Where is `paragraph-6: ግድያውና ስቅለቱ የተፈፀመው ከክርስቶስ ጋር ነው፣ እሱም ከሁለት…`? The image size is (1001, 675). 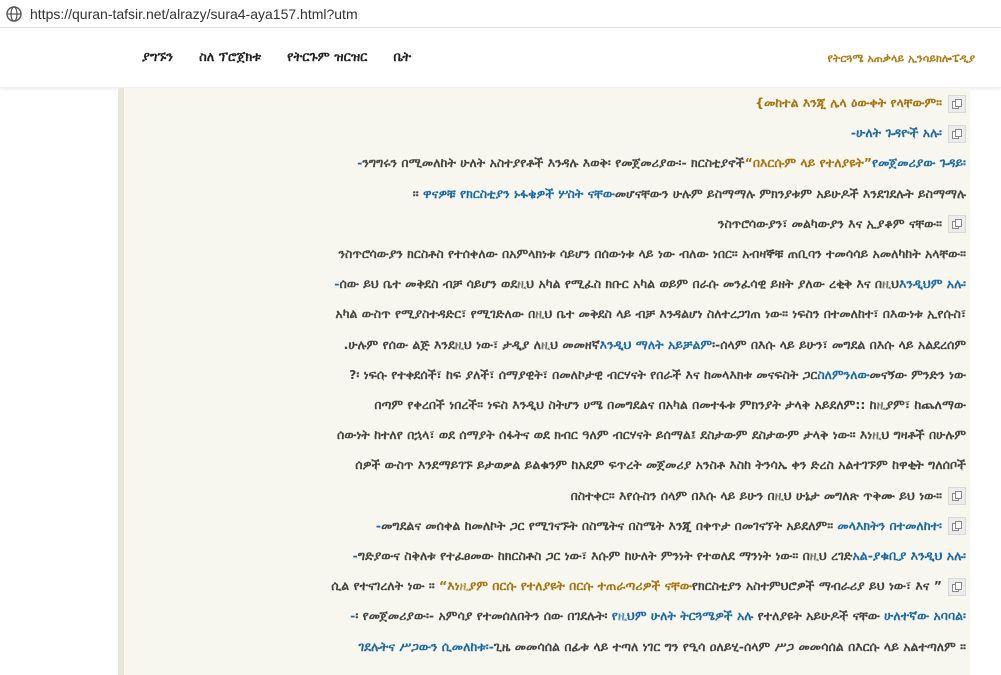
paragraph-6: ግድያውና ስቅለቱ የተፈፀመው ከክርስቶስ ጋር ነው፣ እሱም ከሁለት… is located at coordinates (547, 571).